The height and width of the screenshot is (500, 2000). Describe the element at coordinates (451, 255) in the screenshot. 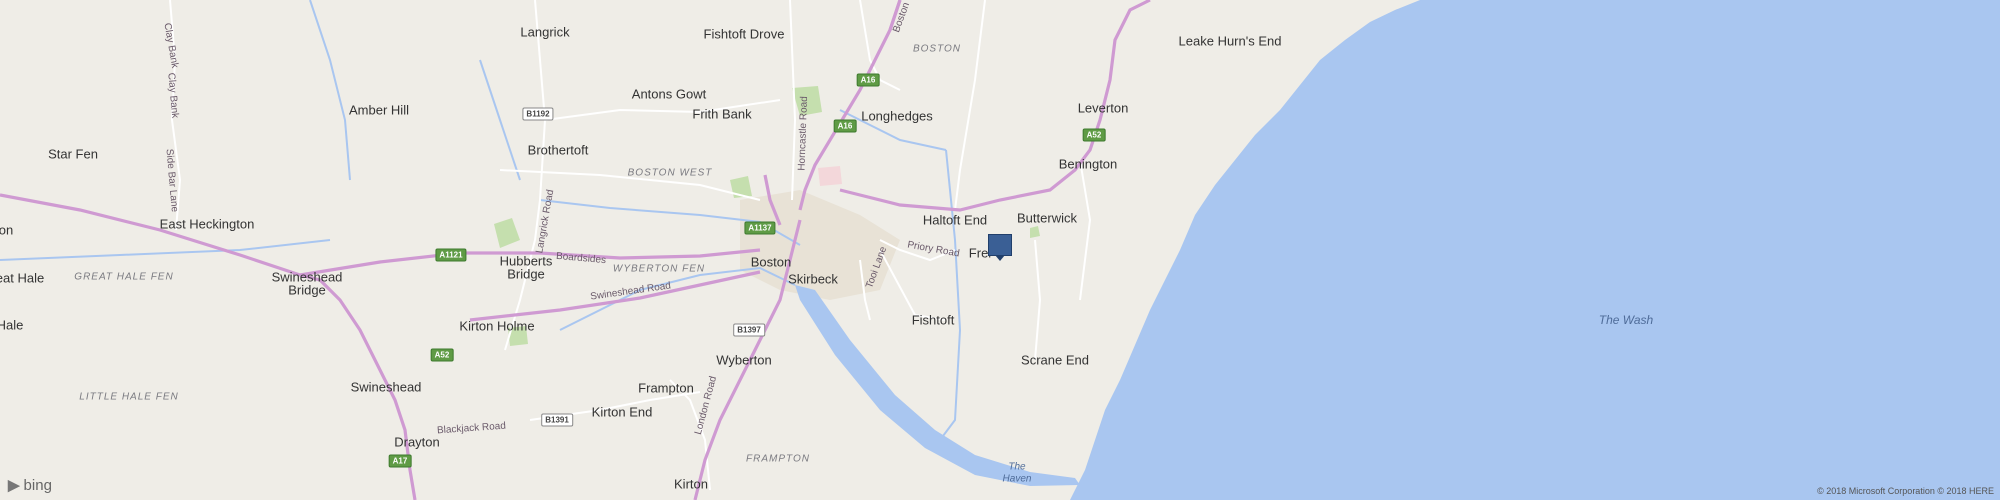

I see `road-shield: A1121` at that location.